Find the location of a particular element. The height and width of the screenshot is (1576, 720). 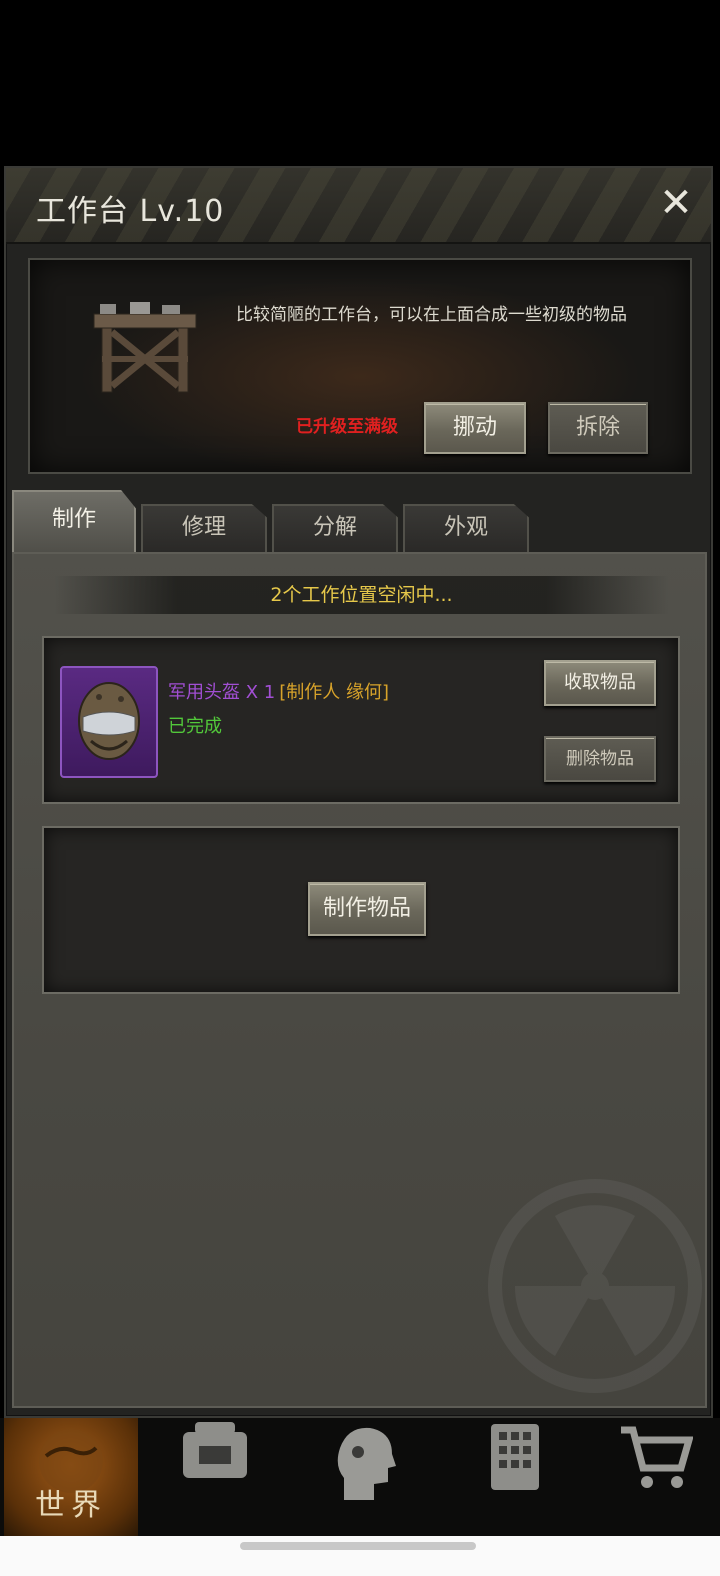

panel-header: 工作台 Lv.10 ✕ is located at coordinates (358, 206).